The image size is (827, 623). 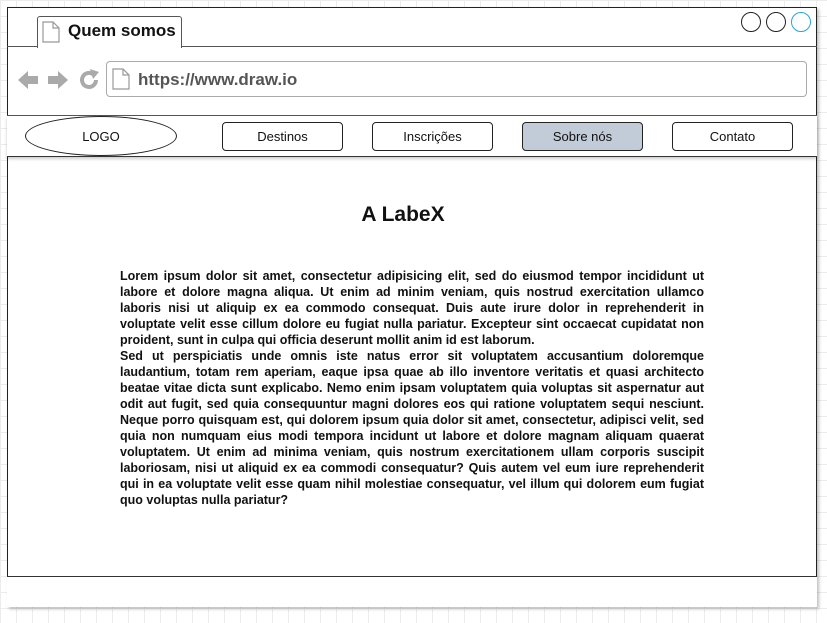 I want to click on logo: LOGO, so click(x=101, y=136).